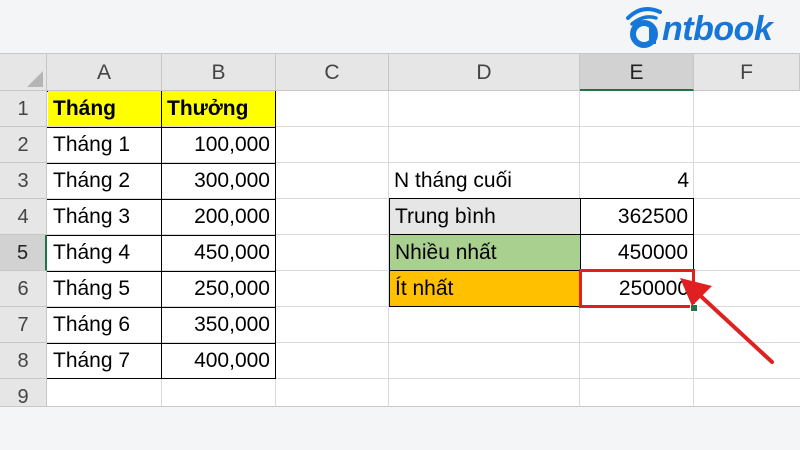  Describe the element at coordinates (218, 253) in the screenshot. I see `cell-bonus: 450,000` at that location.